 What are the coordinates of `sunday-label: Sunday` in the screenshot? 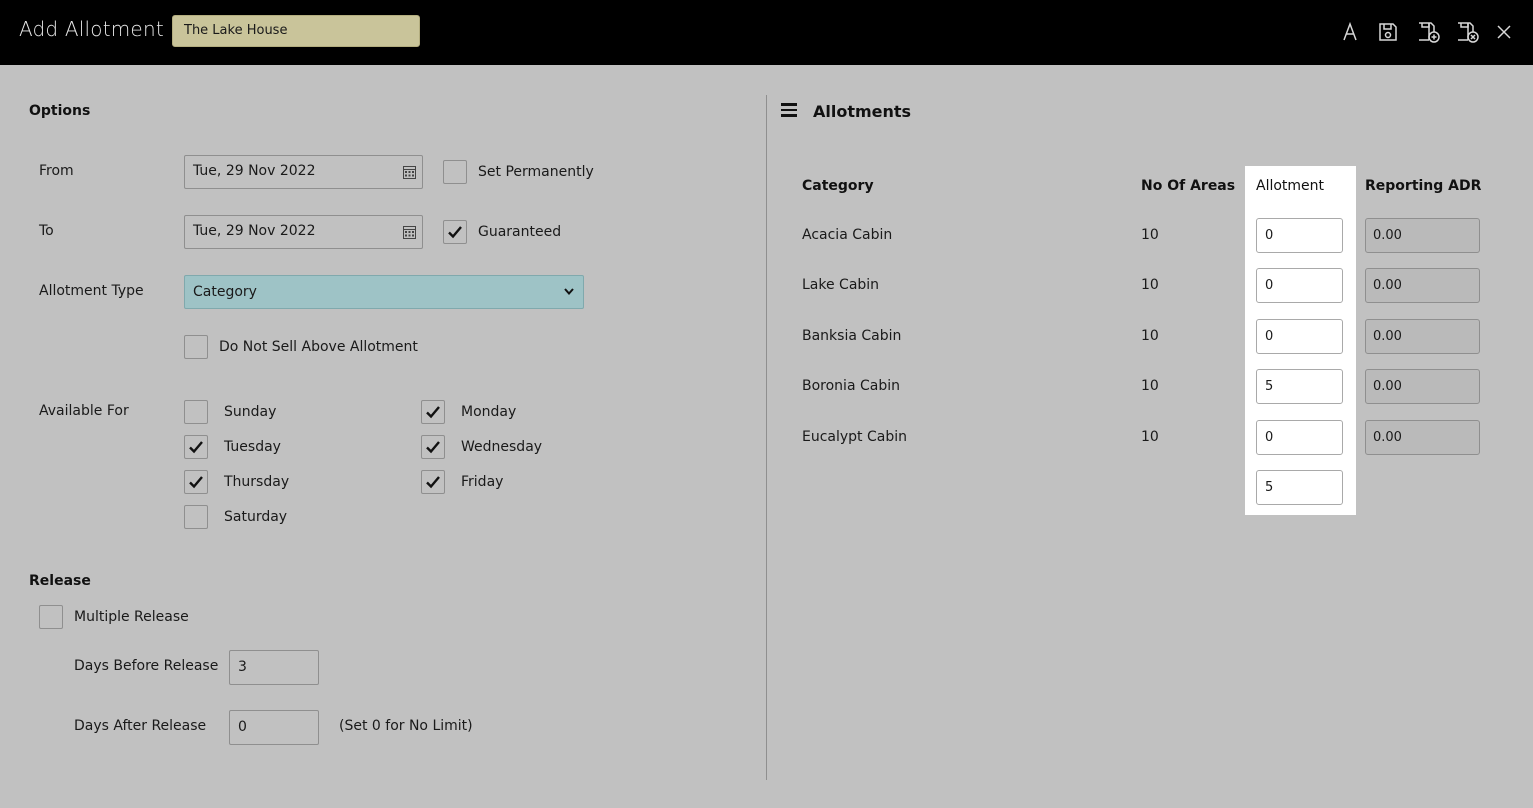 It's located at (250, 412).